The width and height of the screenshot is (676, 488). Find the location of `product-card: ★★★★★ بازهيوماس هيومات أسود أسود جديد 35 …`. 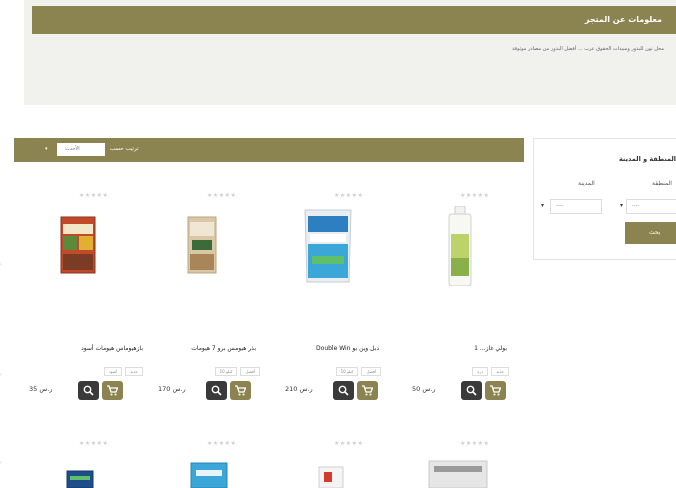

product-card: ★★★★★ بازهيوماس هيومات أسود أسود جديد 35 … is located at coordinates (84, 312).